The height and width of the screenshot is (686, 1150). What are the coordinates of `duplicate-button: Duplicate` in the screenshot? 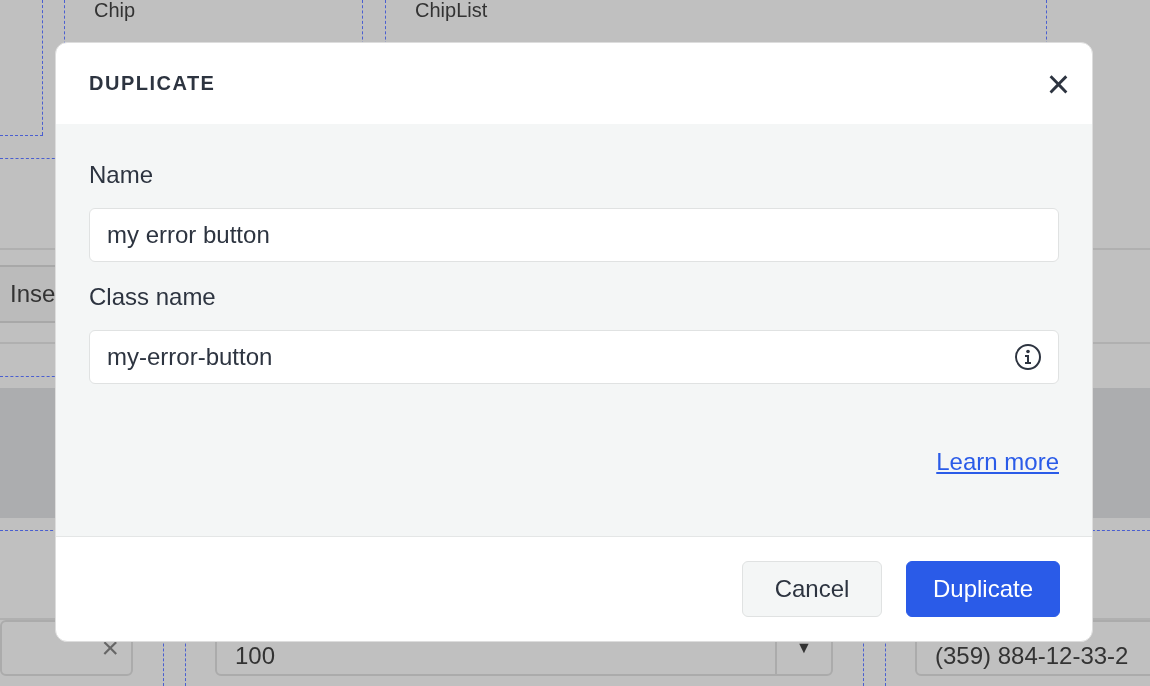 It's located at (983, 589).